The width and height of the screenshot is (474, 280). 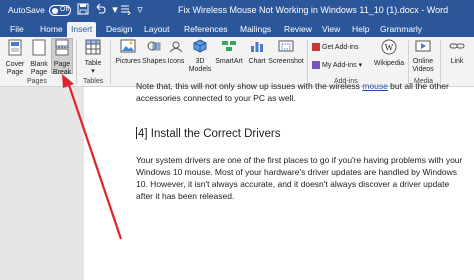 I want to click on annotation-arrow, so click(x=92, y=157).